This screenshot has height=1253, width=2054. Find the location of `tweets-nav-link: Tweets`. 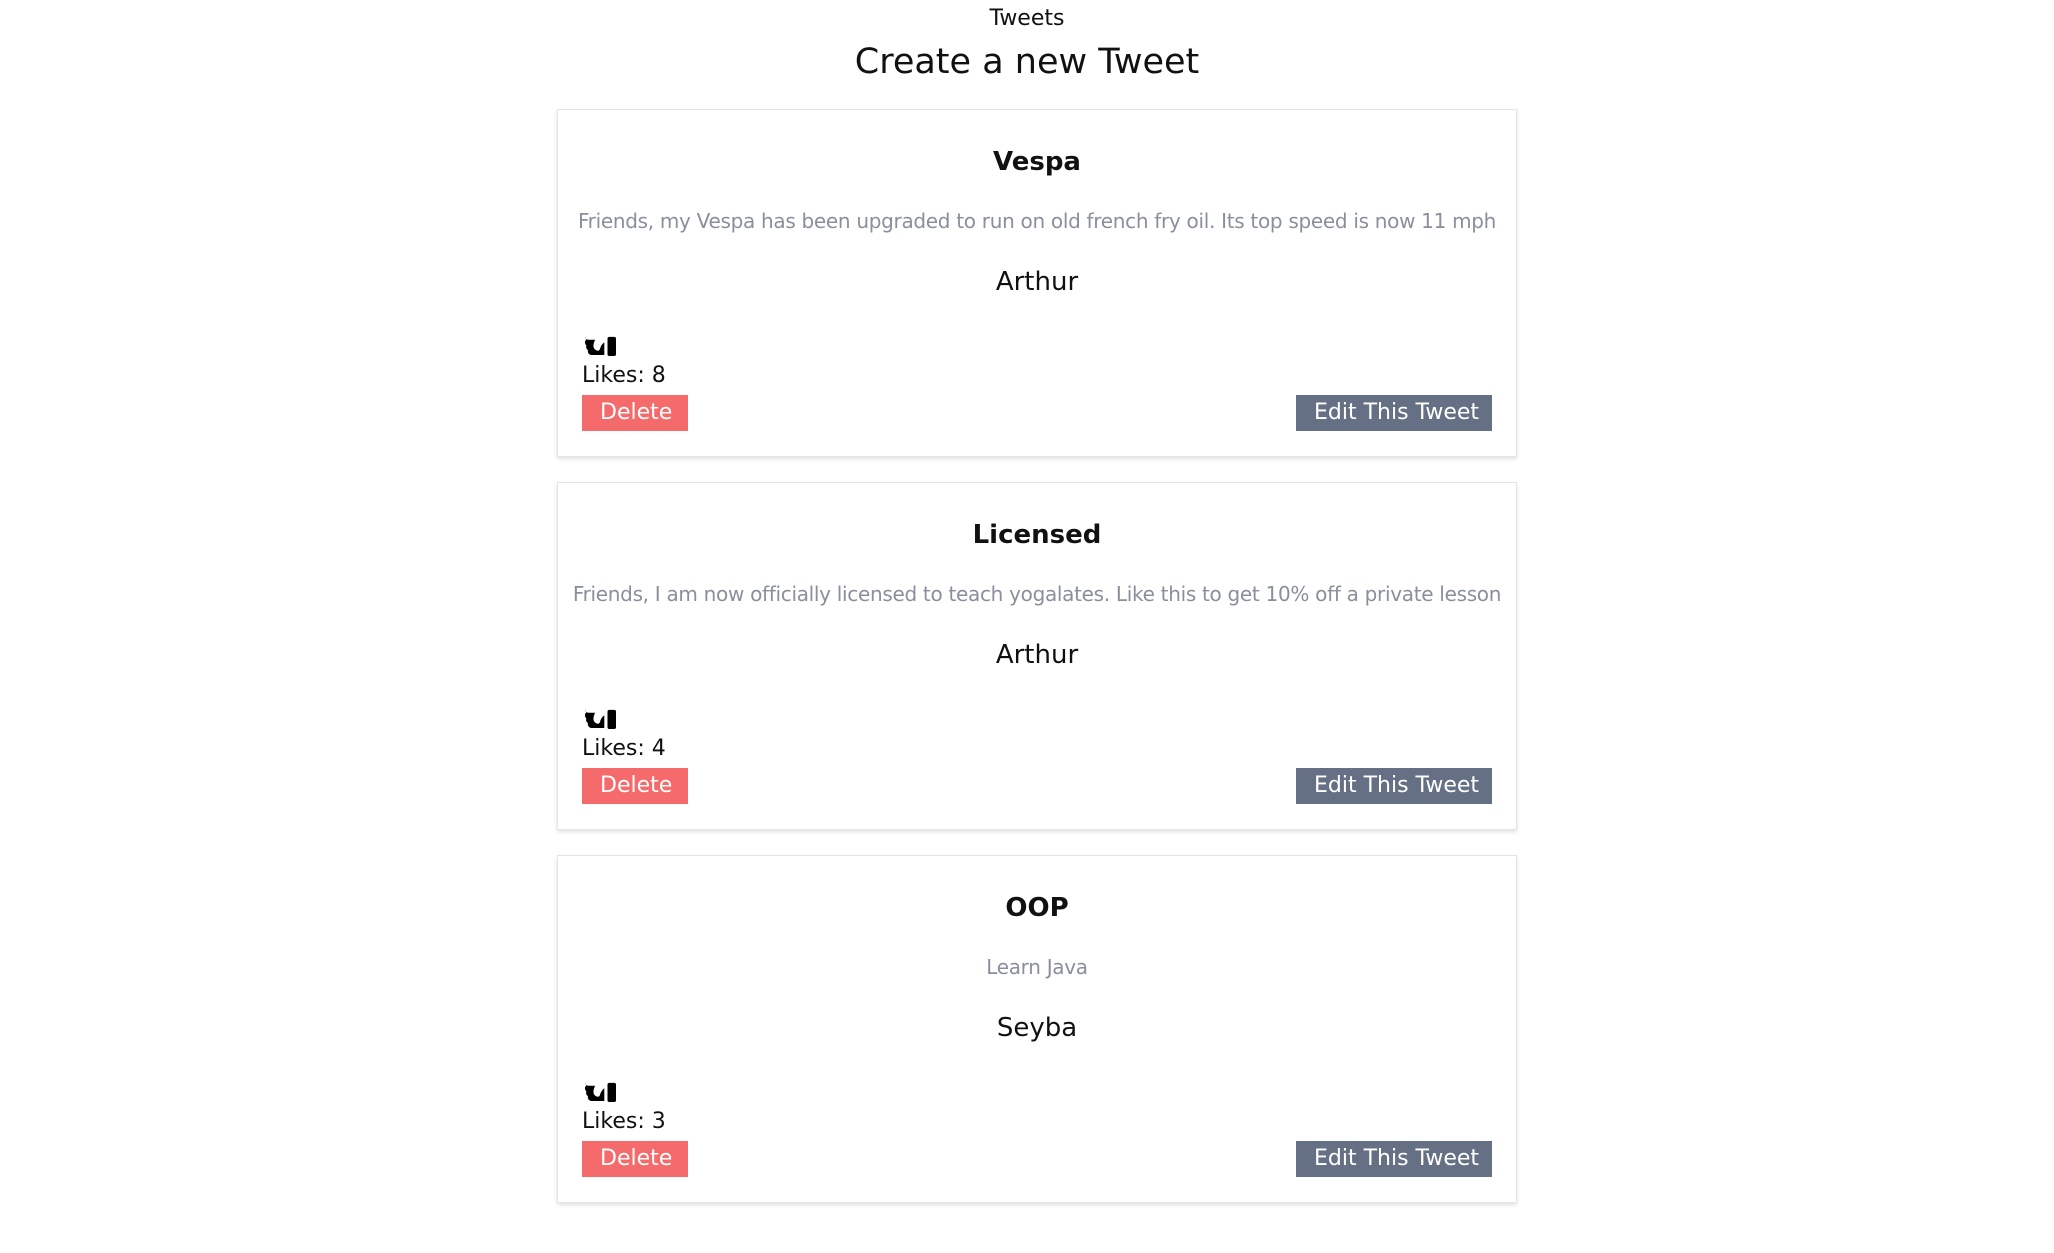

tweets-nav-link: Tweets is located at coordinates (1027, 19).